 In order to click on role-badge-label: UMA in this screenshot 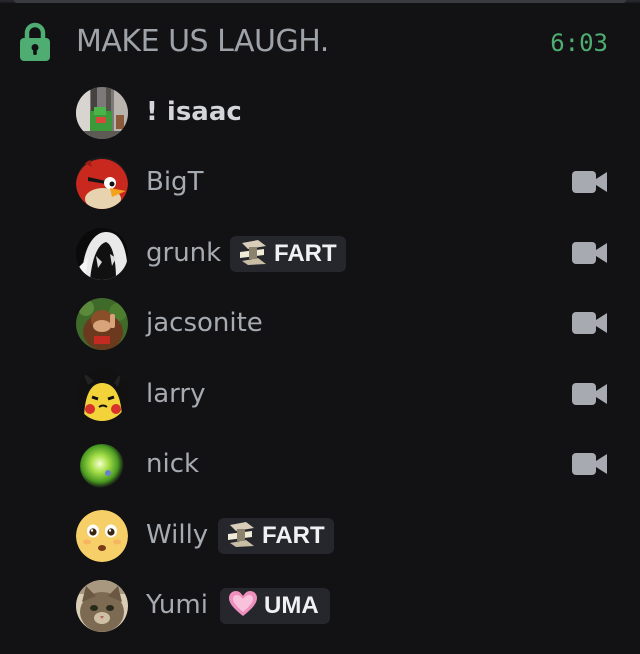, I will do `click(291, 605)`.